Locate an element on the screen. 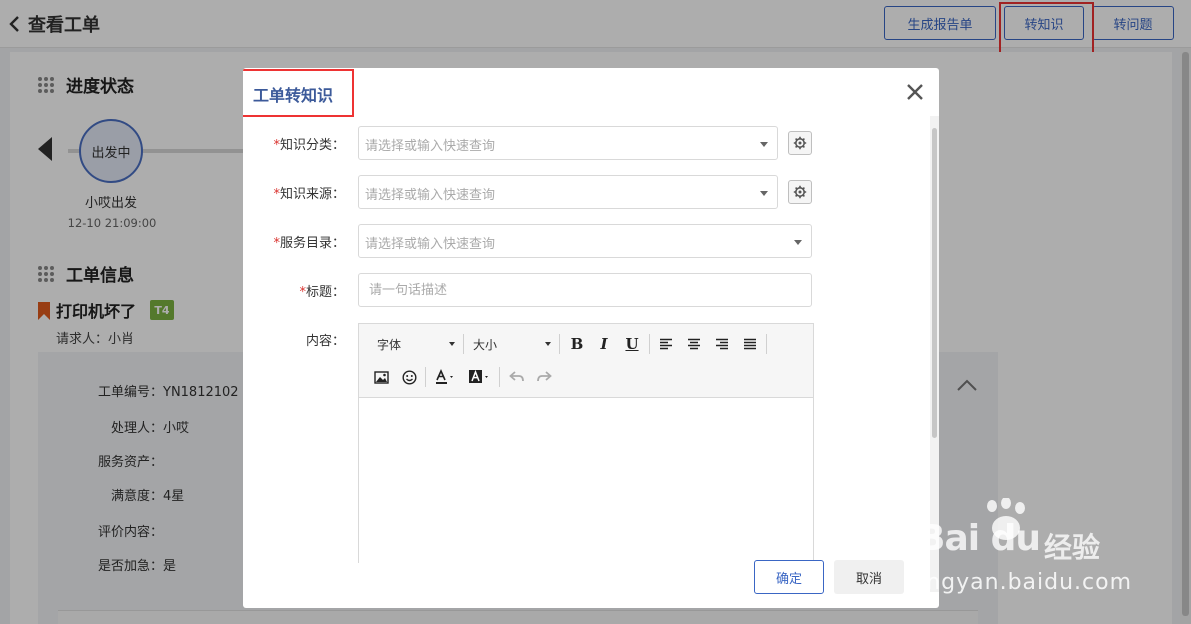  align-right-icon is located at coordinates (722, 344).